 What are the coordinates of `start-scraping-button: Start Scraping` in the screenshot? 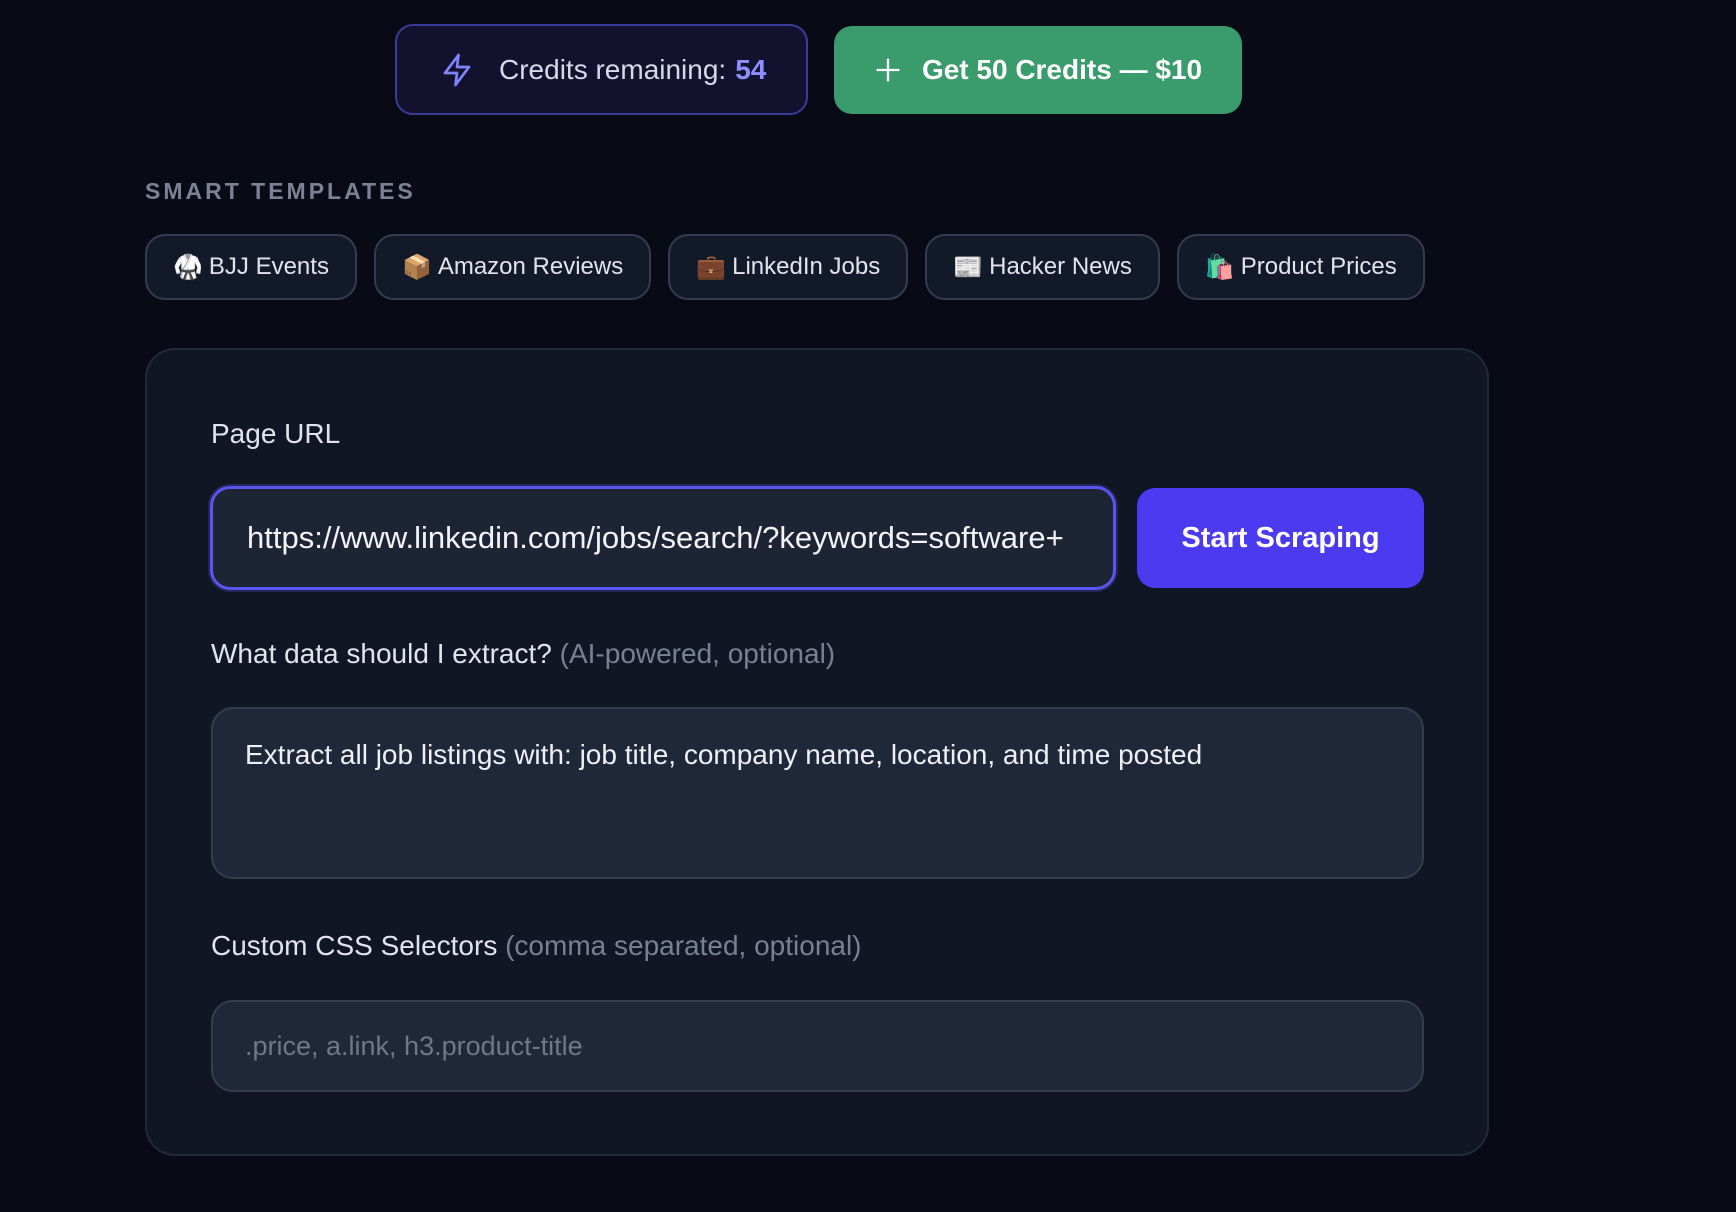 It's located at (1280, 538).